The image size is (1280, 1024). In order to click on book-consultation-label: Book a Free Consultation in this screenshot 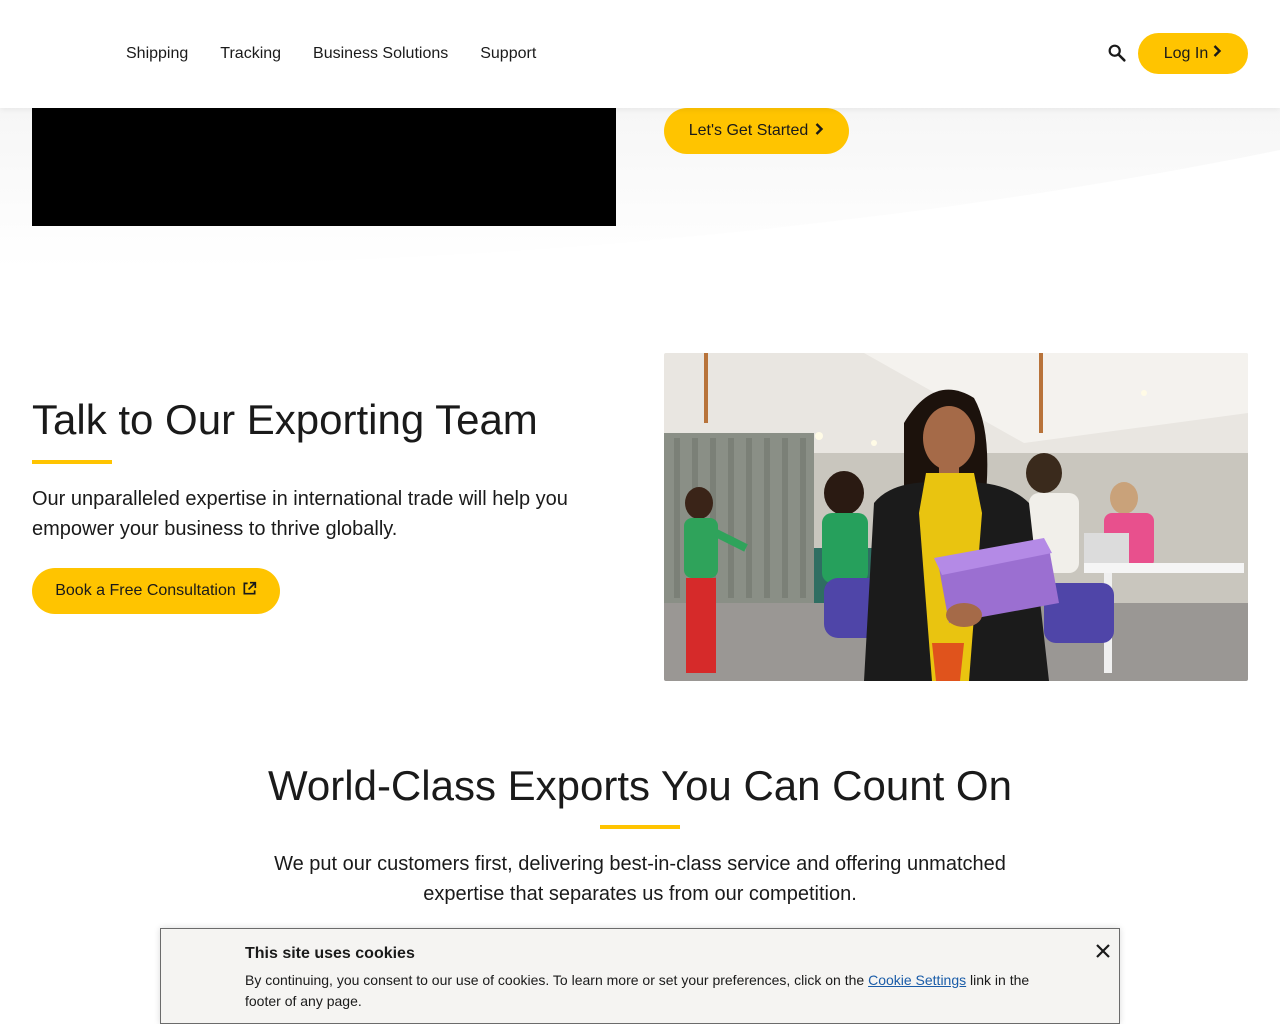, I will do `click(145, 590)`.